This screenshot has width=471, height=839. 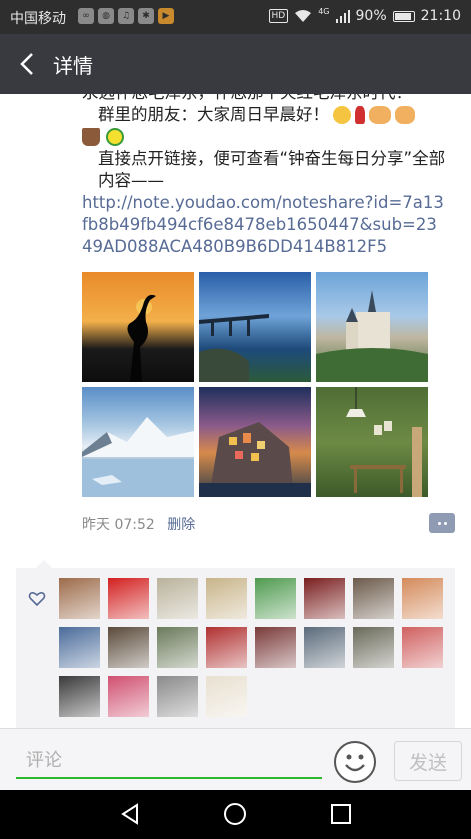 I want to click on pray-emoji, so click(x=405, y=115).